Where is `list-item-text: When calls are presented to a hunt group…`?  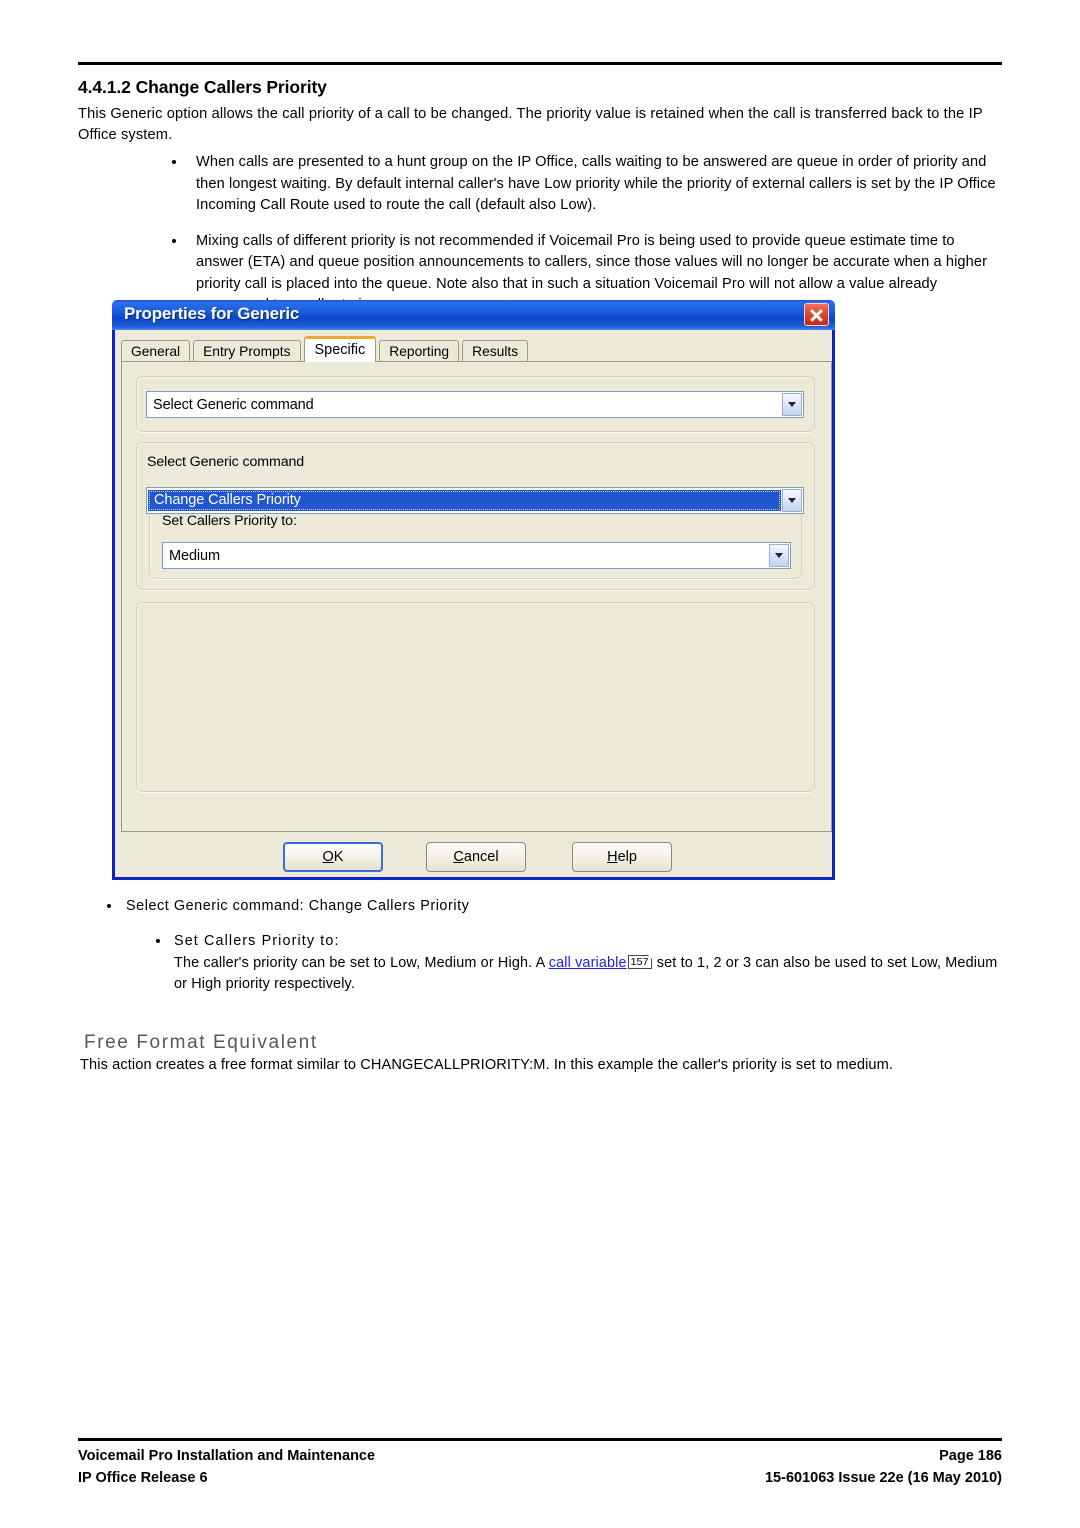
list-item-text: When calls are presented to a hunt group… is located at coordinates (596, 183).